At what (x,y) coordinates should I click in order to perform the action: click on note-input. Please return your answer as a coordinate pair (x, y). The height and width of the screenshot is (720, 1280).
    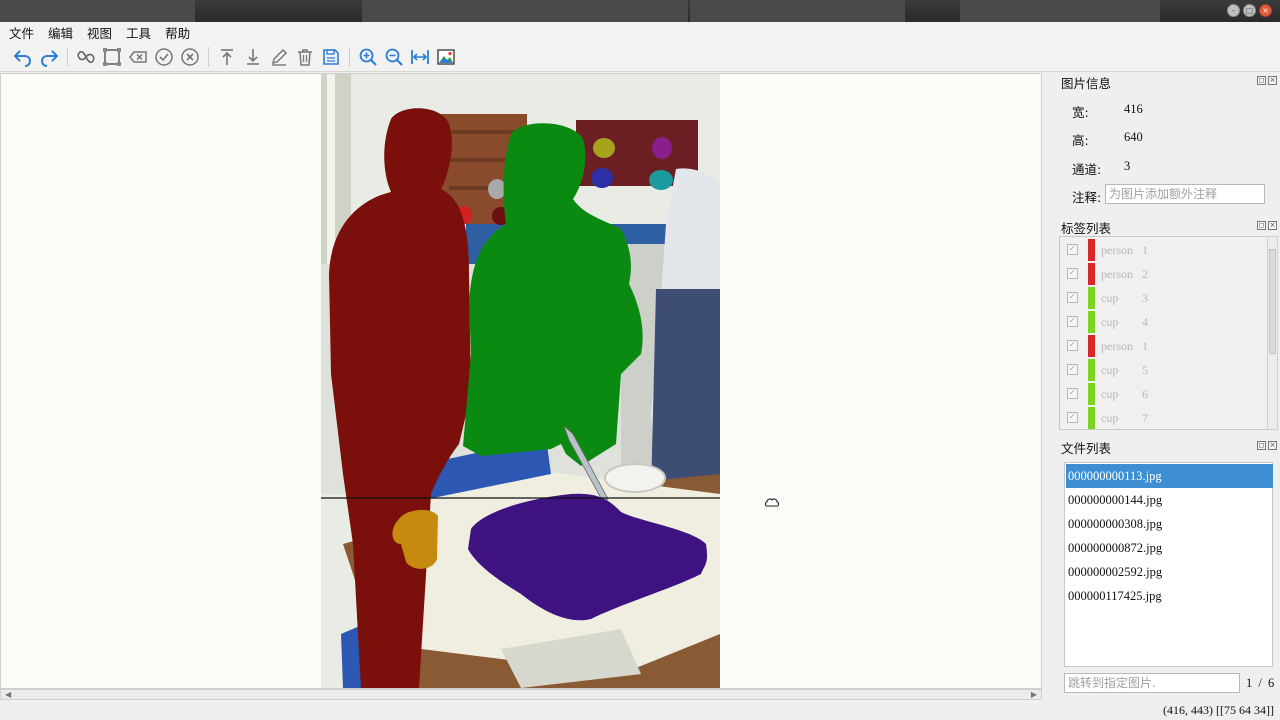
    Looking at the image, I should click on (1185, 194).